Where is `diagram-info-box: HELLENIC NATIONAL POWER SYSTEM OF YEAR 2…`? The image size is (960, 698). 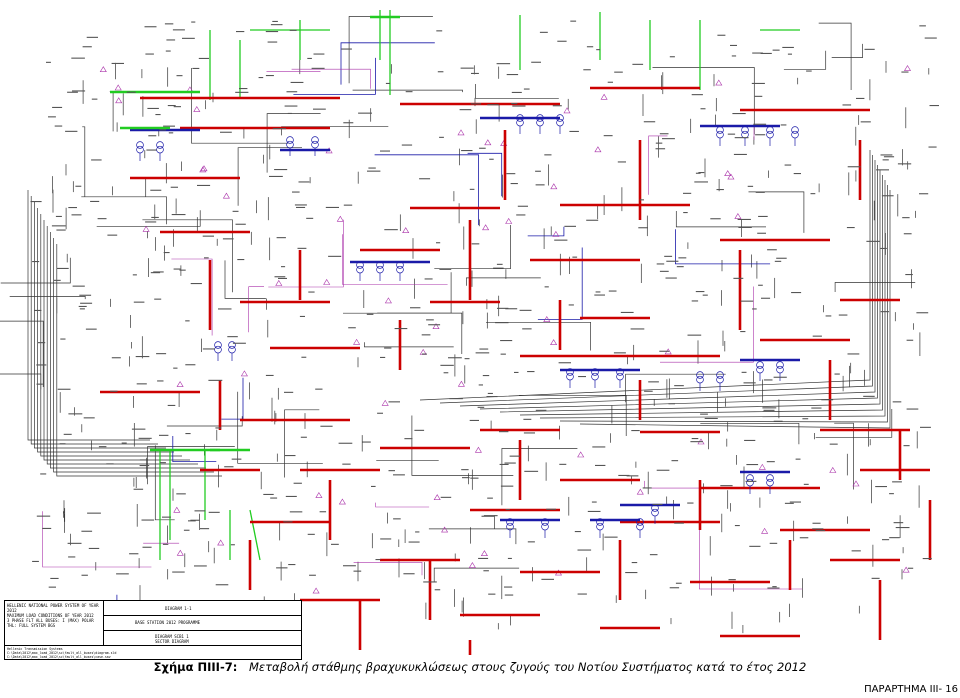
diagram-info-box: HELLENIC NATIONAL POWER SYSTEM OF YEAR 2… is located at coordinates (153, 630).